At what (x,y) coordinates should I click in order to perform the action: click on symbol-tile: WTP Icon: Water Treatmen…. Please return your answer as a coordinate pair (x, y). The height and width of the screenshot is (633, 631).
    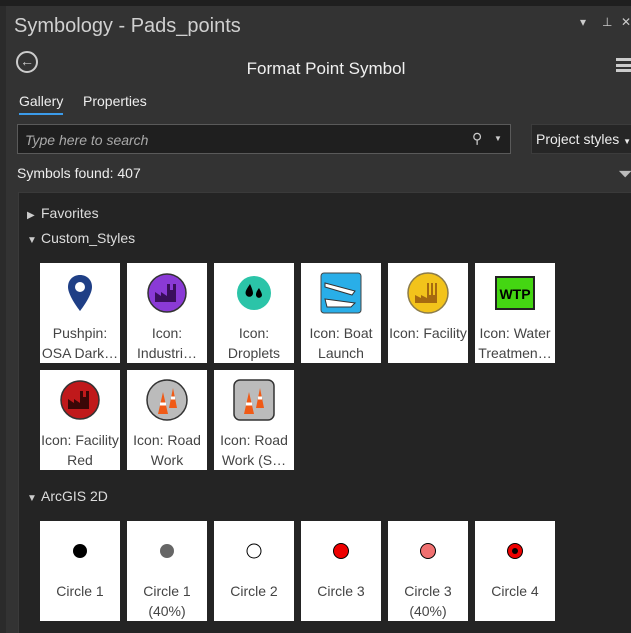
    Looking at the image, I should click on (515, 313).